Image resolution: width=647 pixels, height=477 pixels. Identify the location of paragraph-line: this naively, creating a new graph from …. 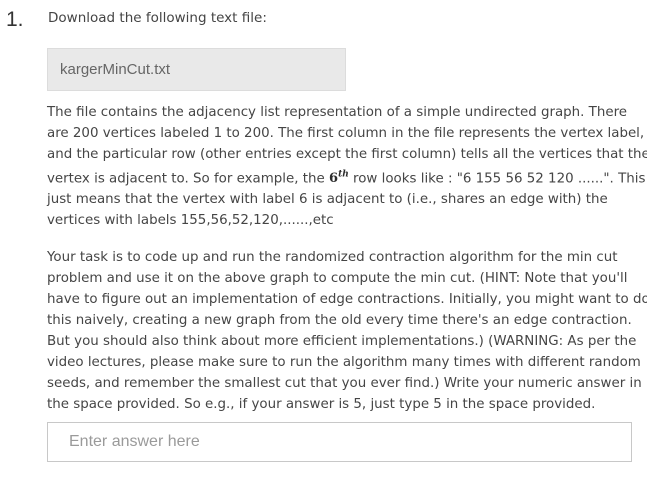
(339, 320).